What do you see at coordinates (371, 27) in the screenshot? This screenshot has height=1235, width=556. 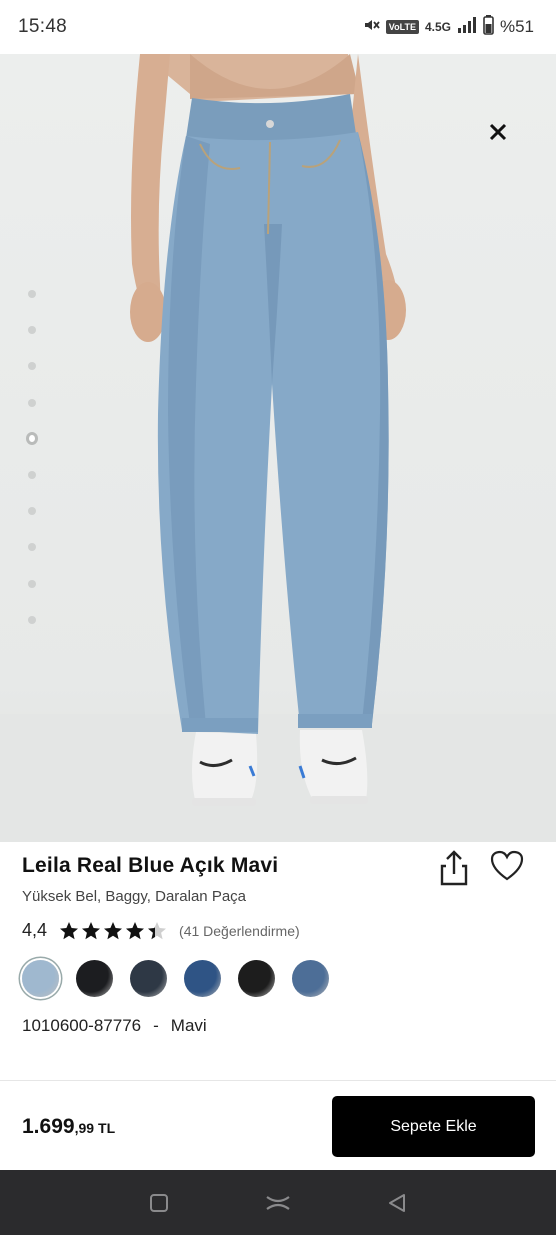 I see `mute-icon` at bounding box center [371, 27].